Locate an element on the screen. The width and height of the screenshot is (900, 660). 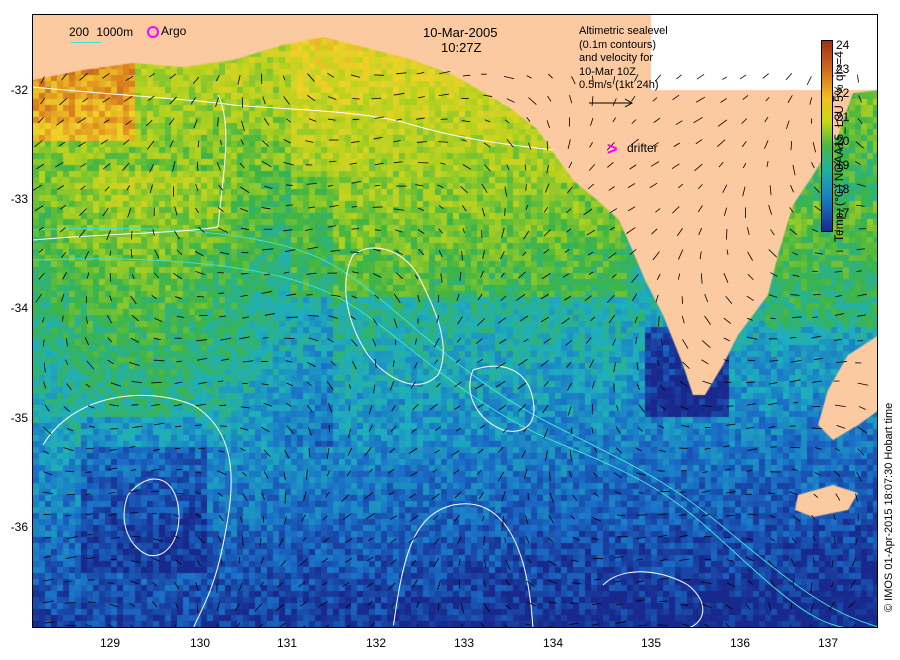
argo-marker-icon is located at coordinates (153, 32).